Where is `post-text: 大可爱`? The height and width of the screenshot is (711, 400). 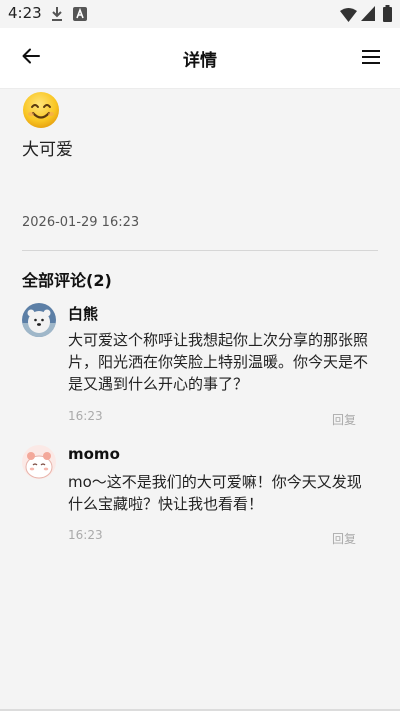 post-text: 大可爱 is located at coordinates (47, 150).